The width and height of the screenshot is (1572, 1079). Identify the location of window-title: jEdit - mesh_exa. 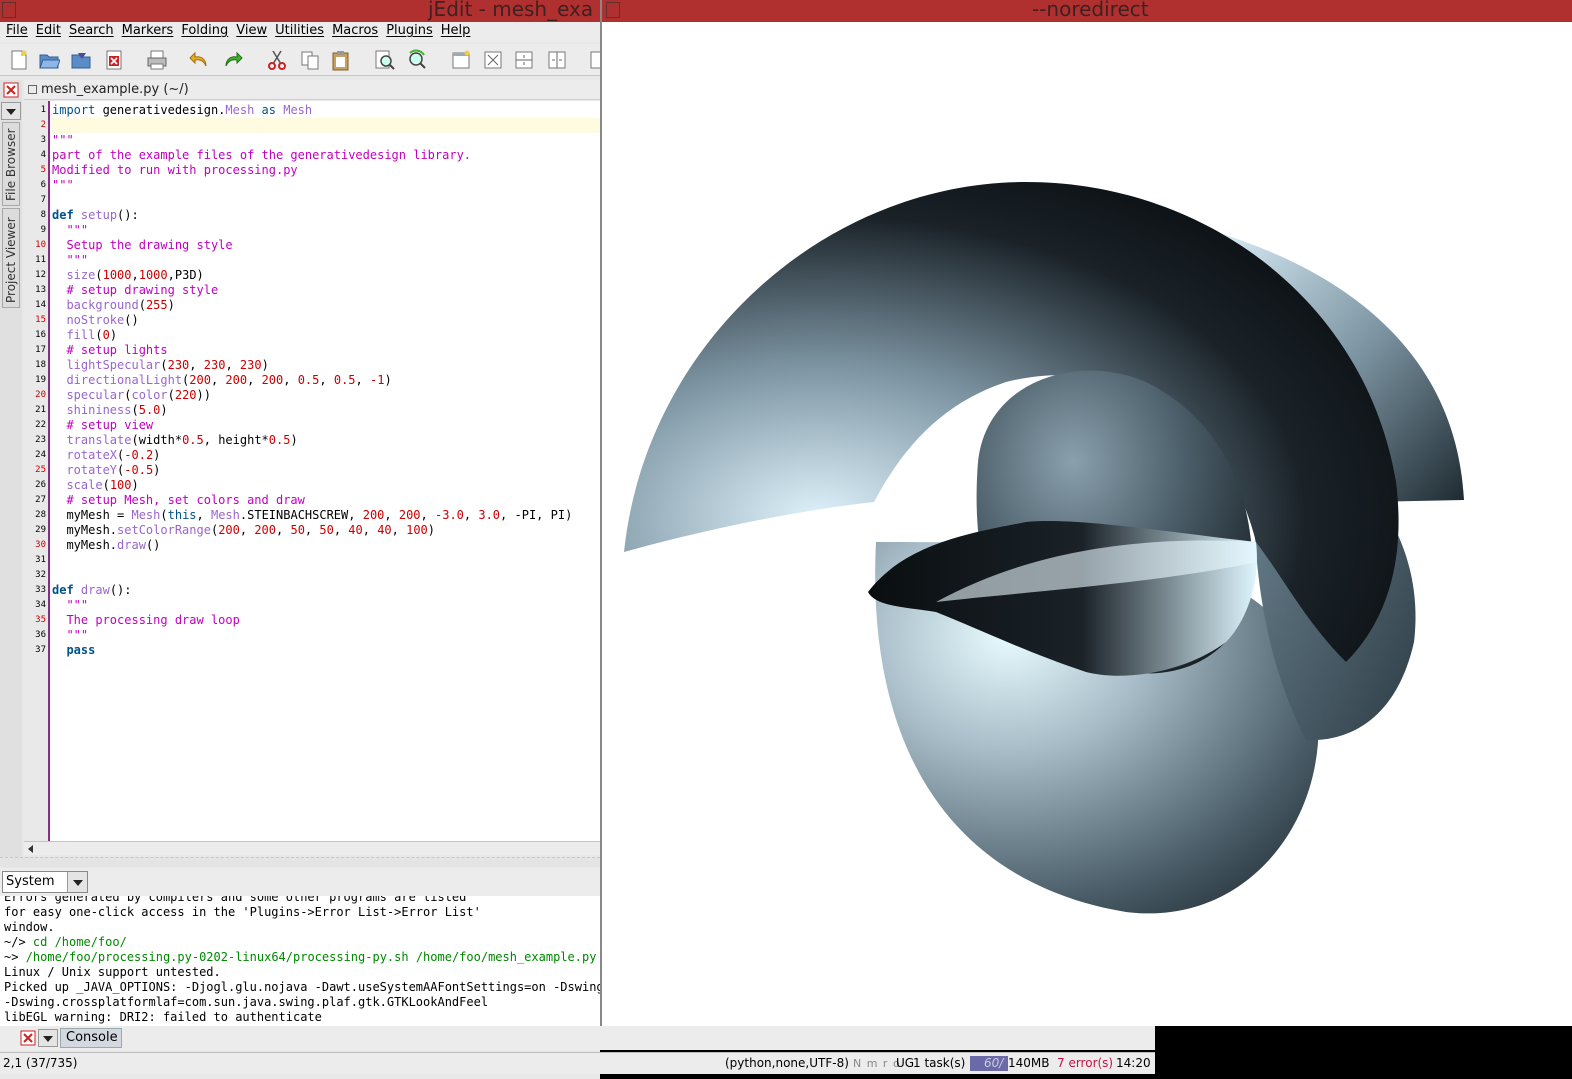
(511, 10).